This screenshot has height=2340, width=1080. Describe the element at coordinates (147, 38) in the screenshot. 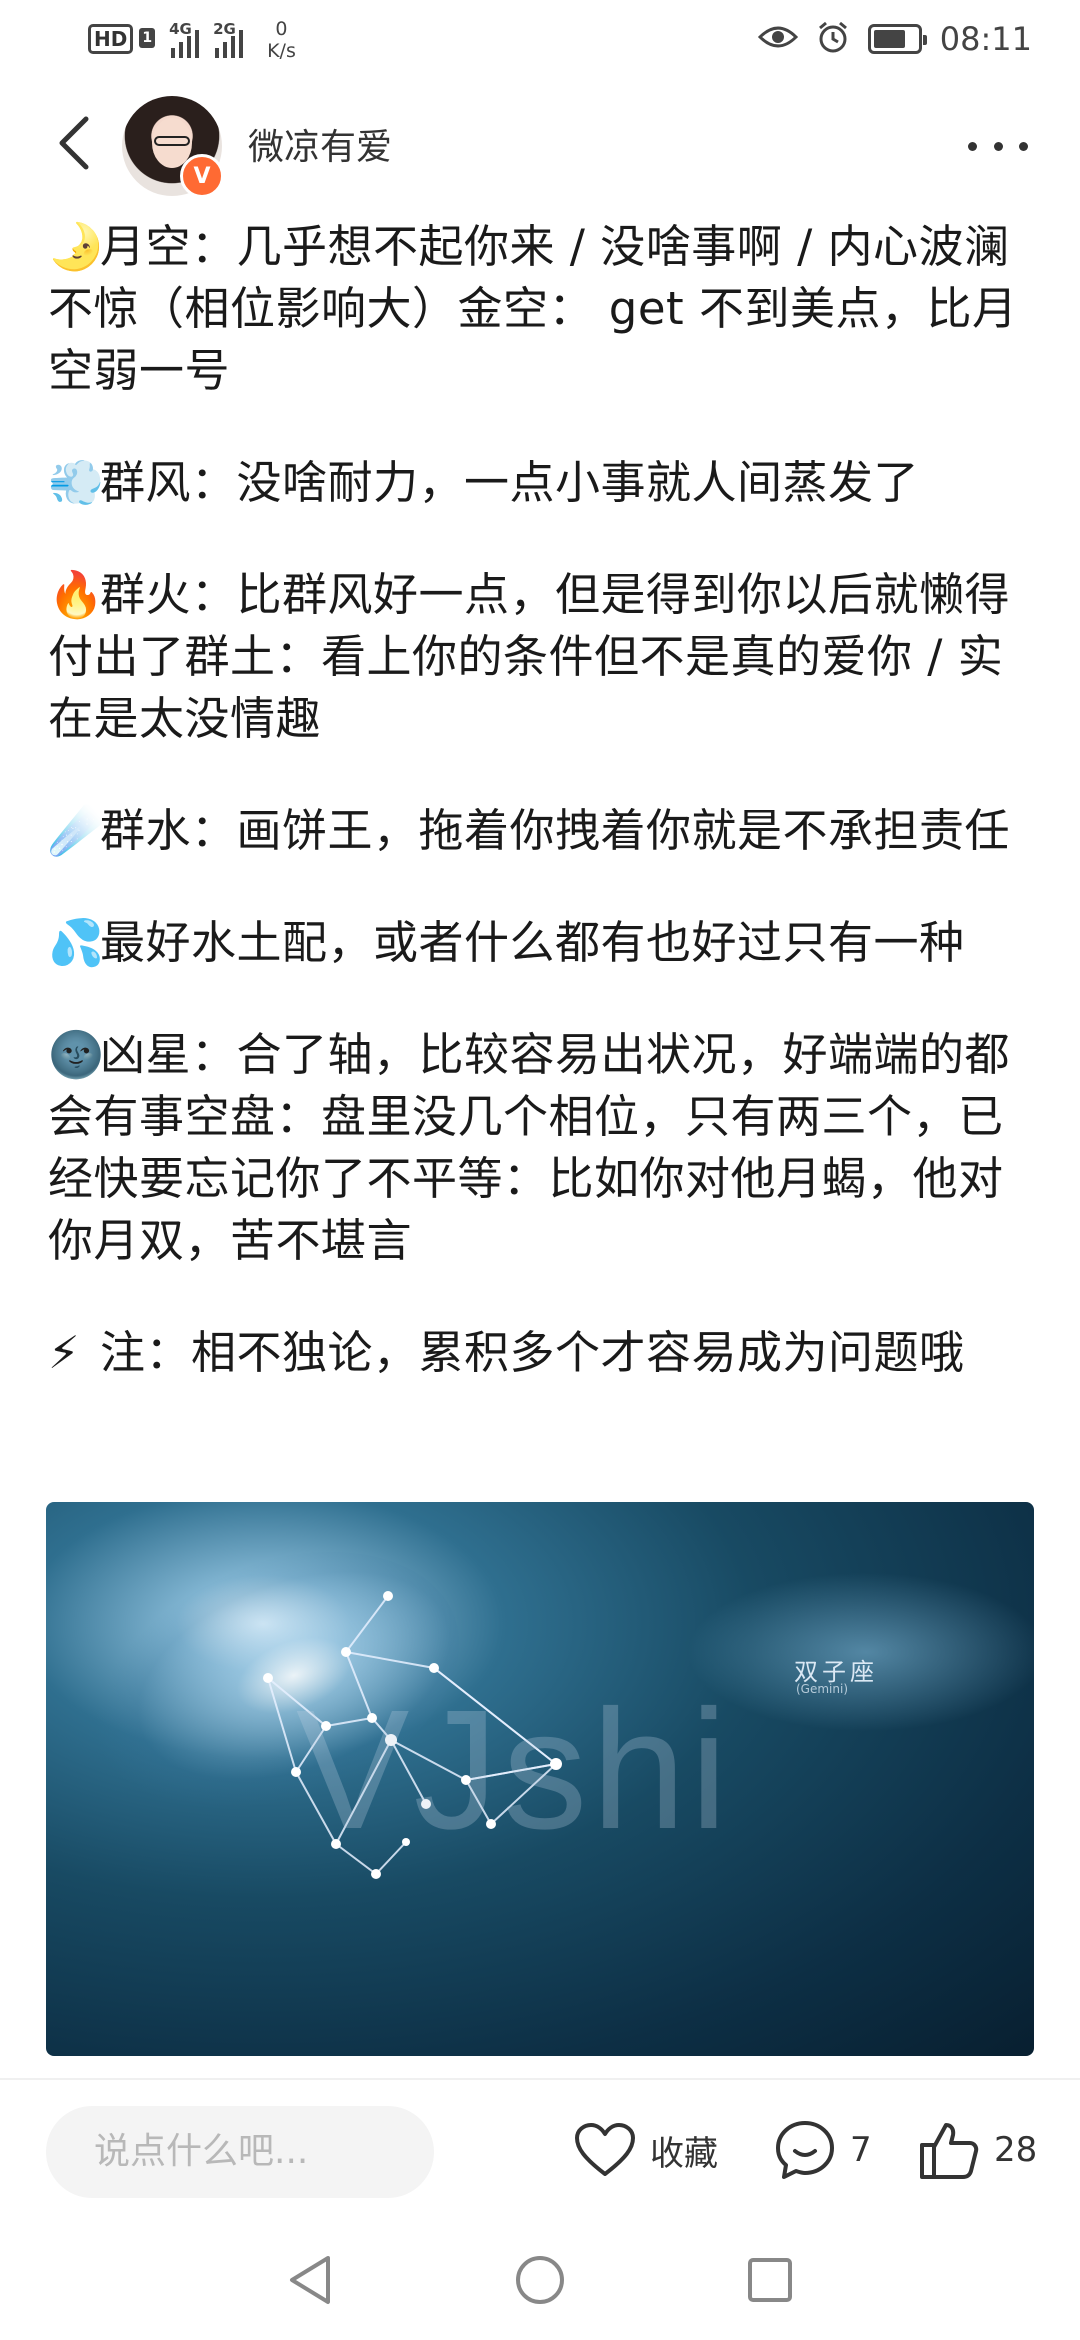

I see `sim-slot-icon: 1` at that location.